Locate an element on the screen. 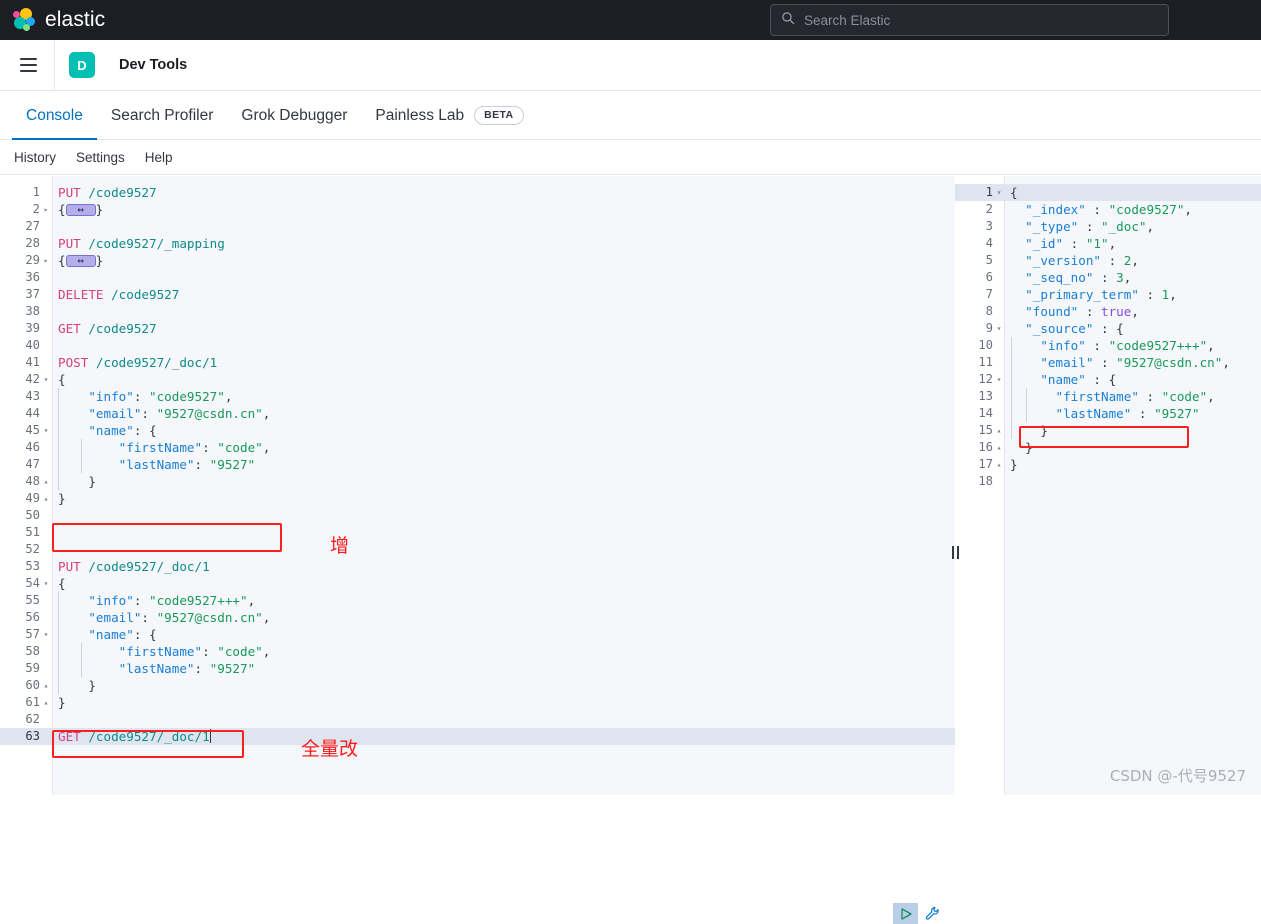 This screenshot has width=1261, height=924. code-line: 36 is located at coordinates (477, 277).